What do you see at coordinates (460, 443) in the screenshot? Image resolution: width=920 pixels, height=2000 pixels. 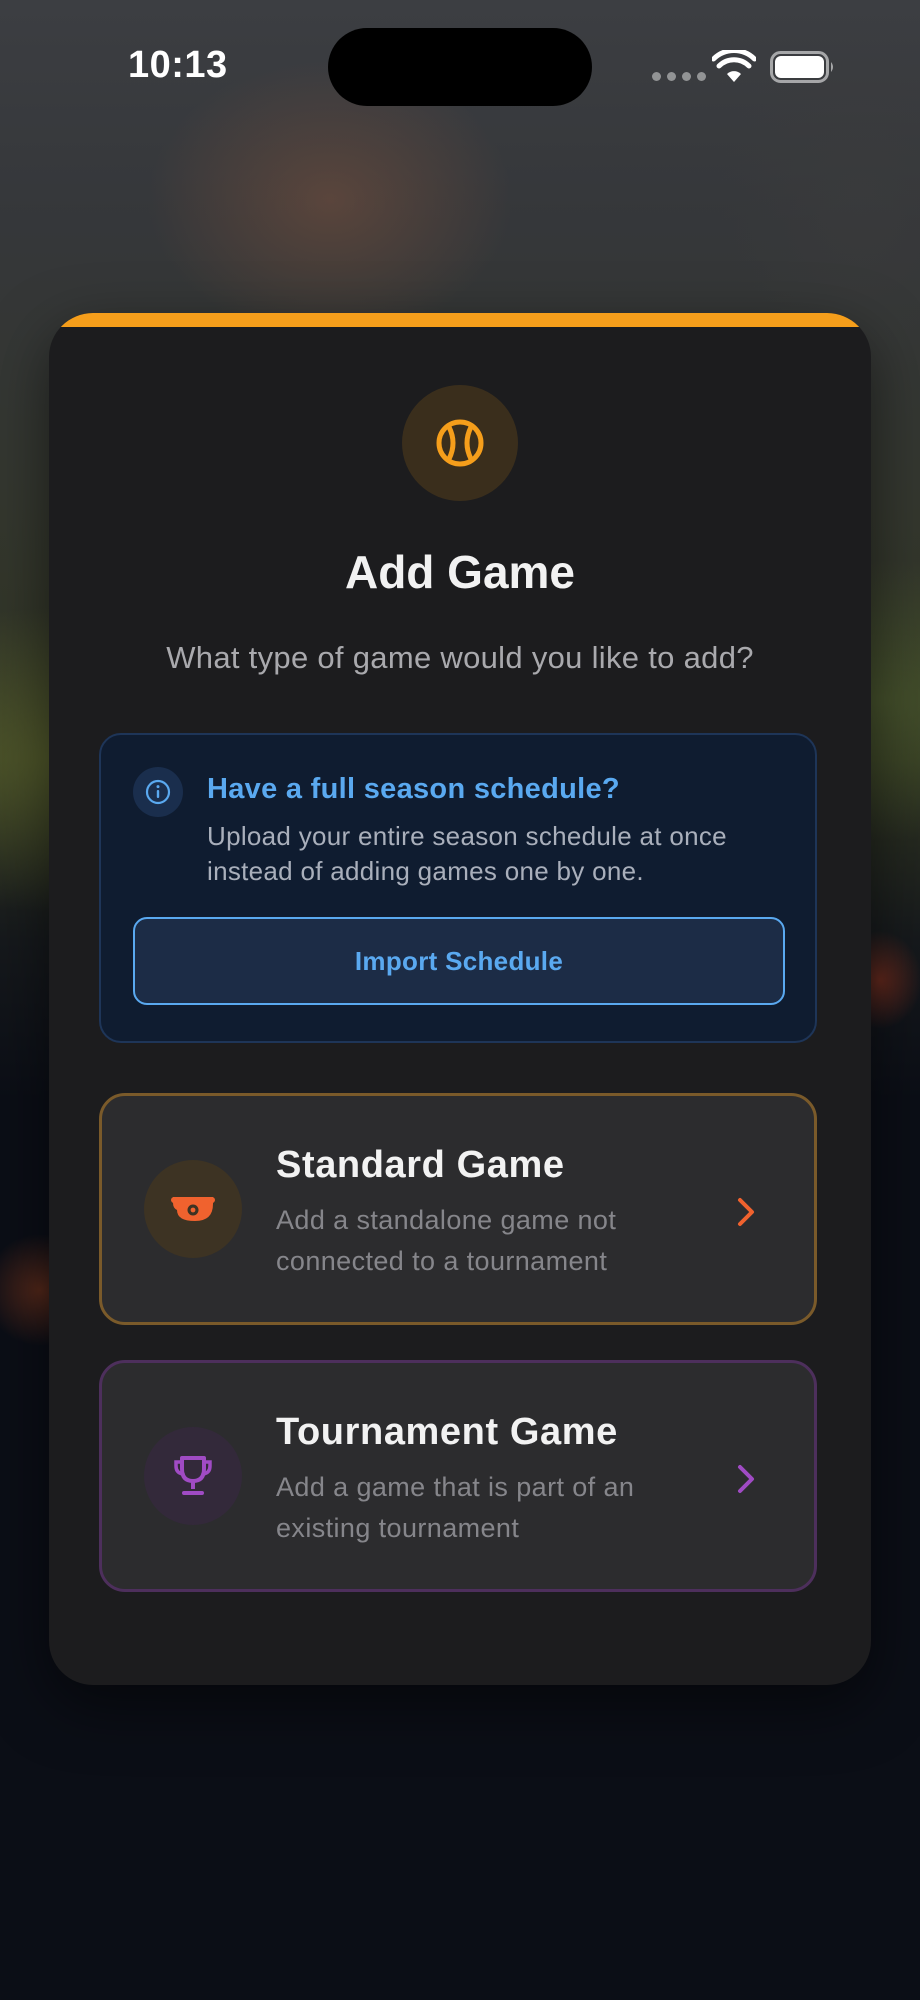 I see `baseball-icon` at bounding box center [460, 443].